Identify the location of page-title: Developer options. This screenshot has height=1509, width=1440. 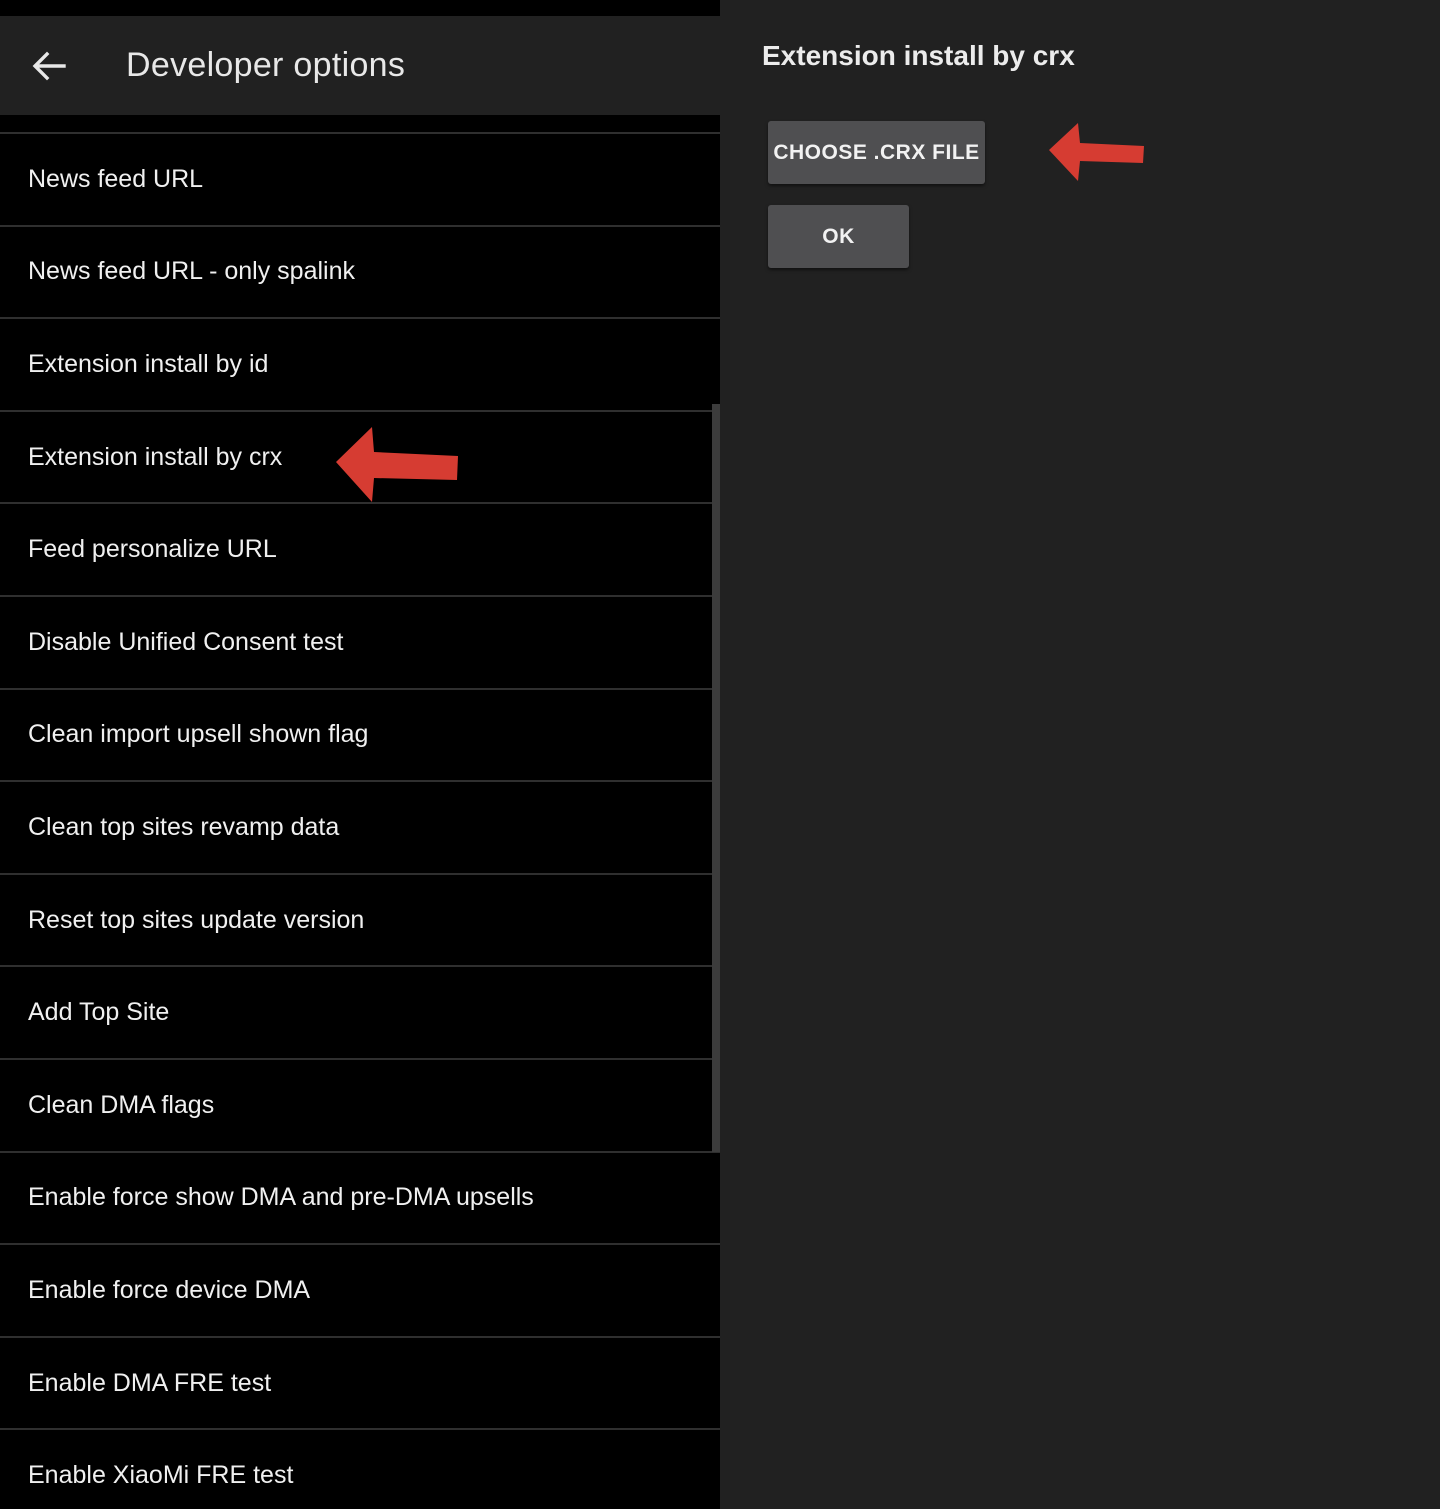
(266, 65).